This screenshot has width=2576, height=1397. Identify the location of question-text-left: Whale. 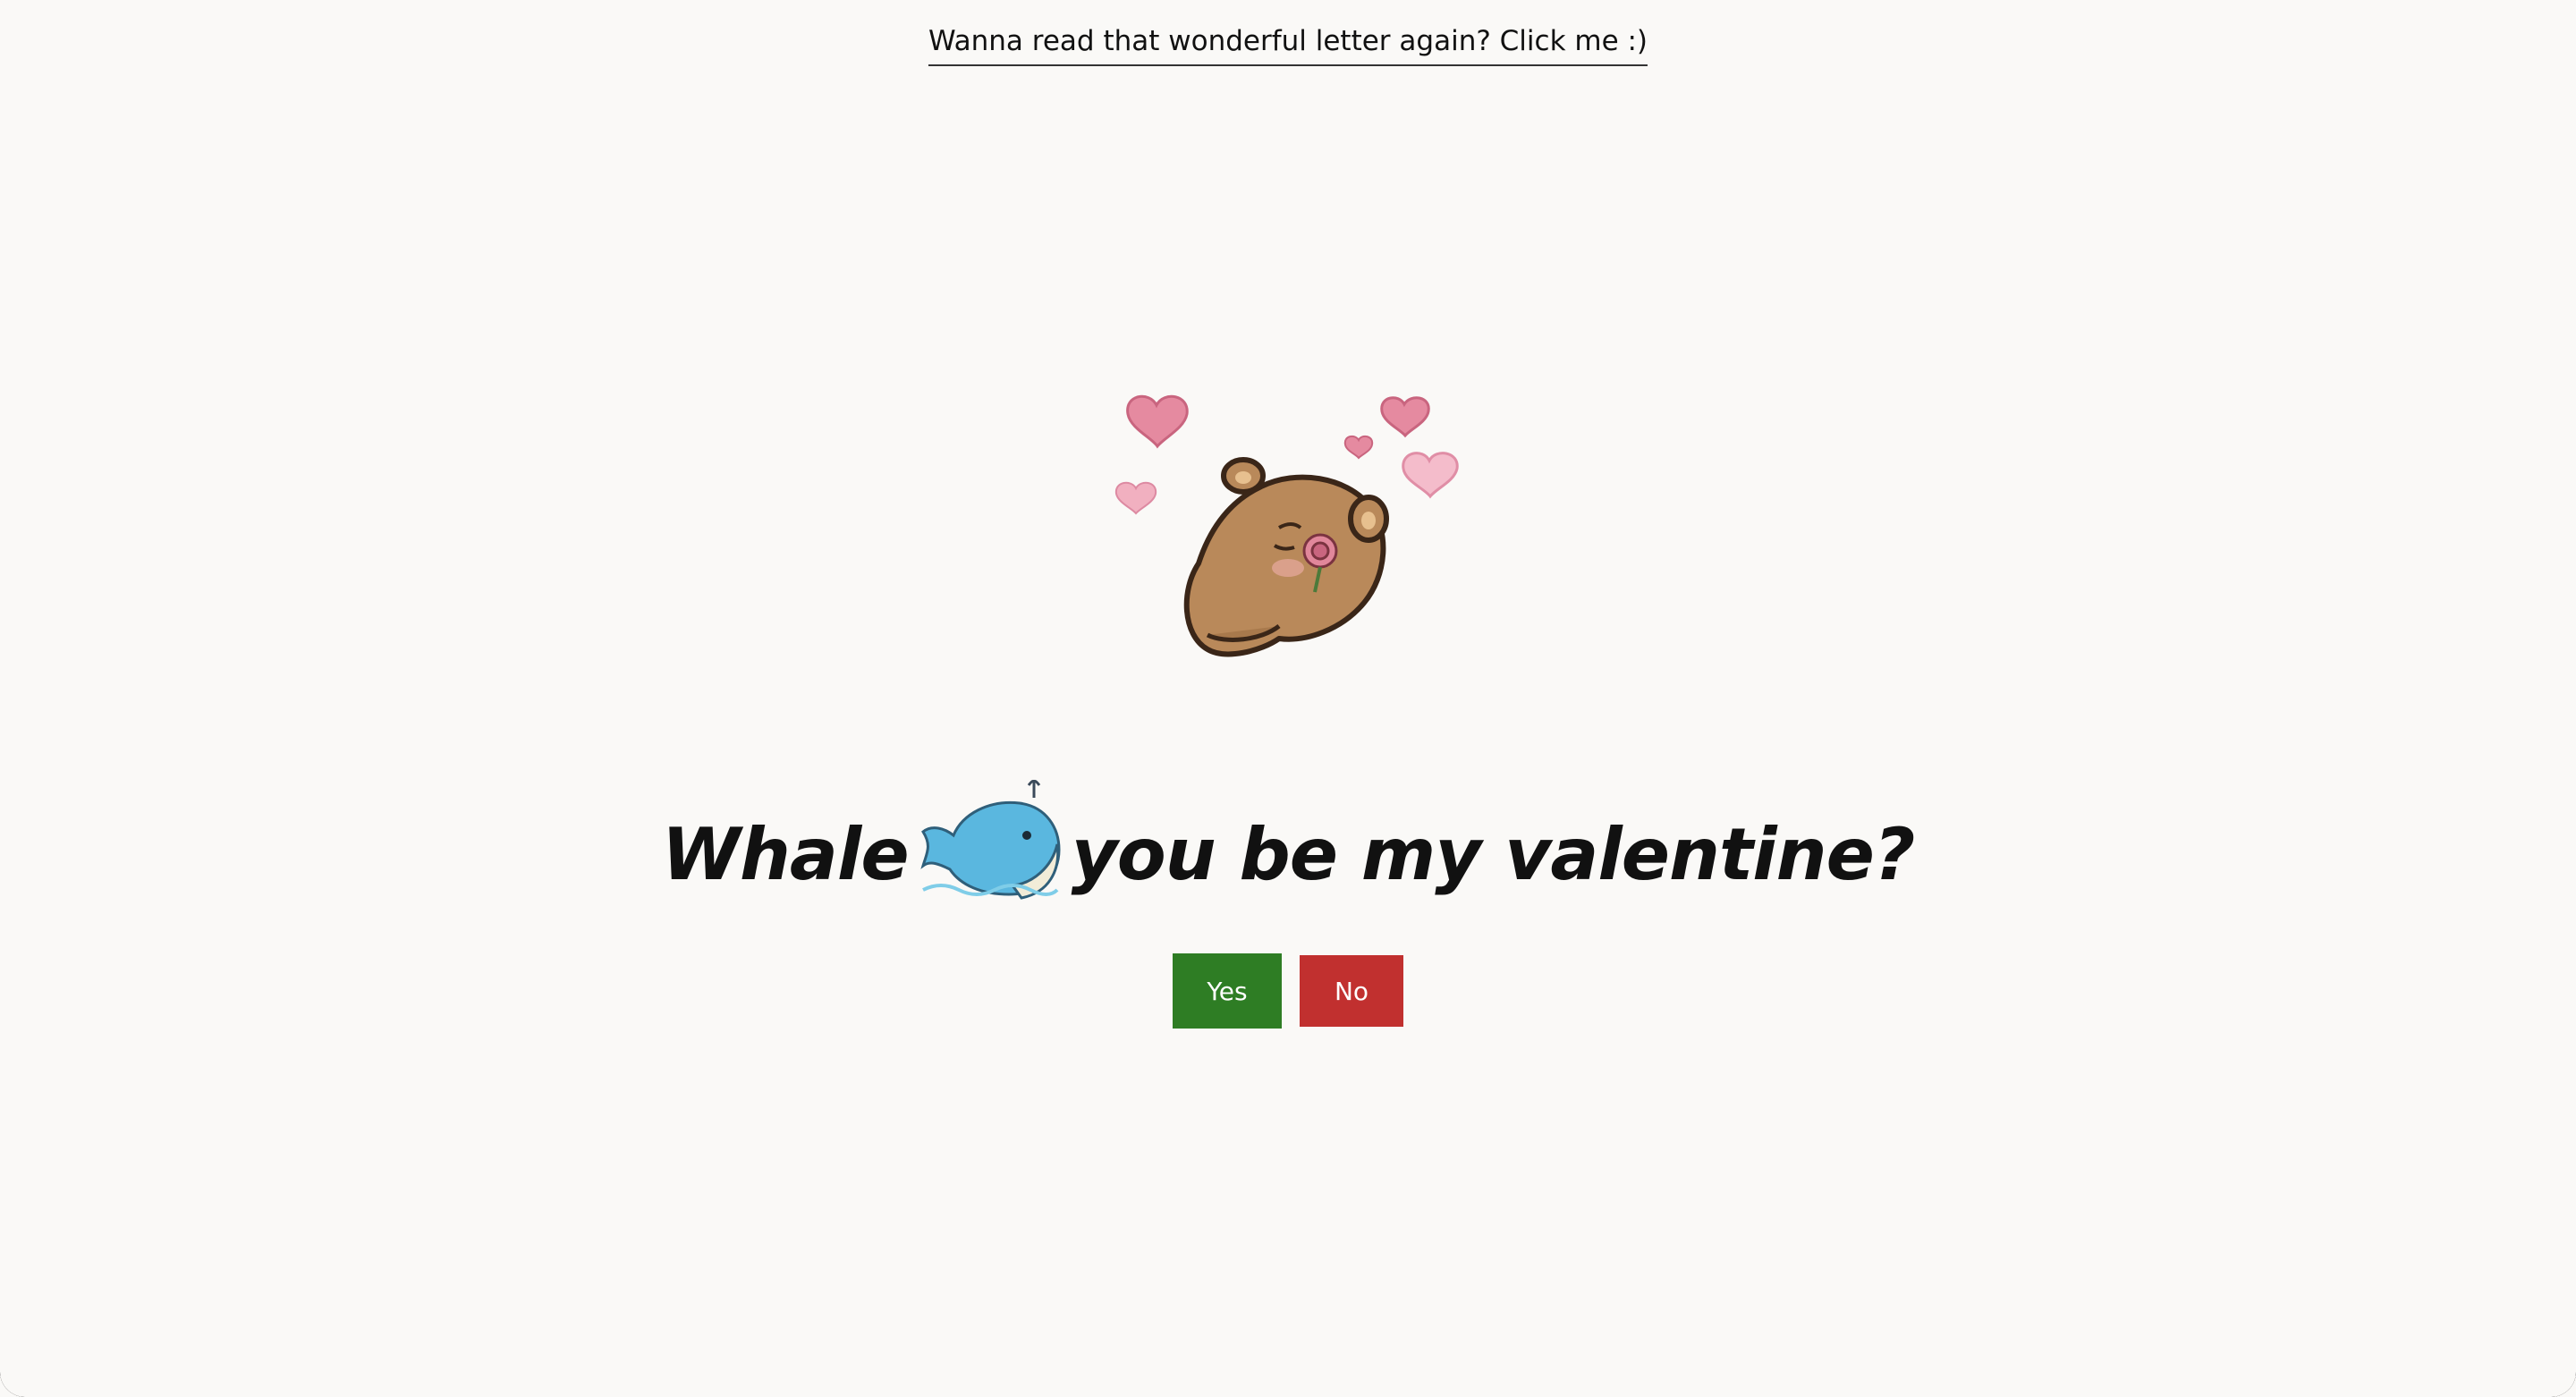
(785, 854).